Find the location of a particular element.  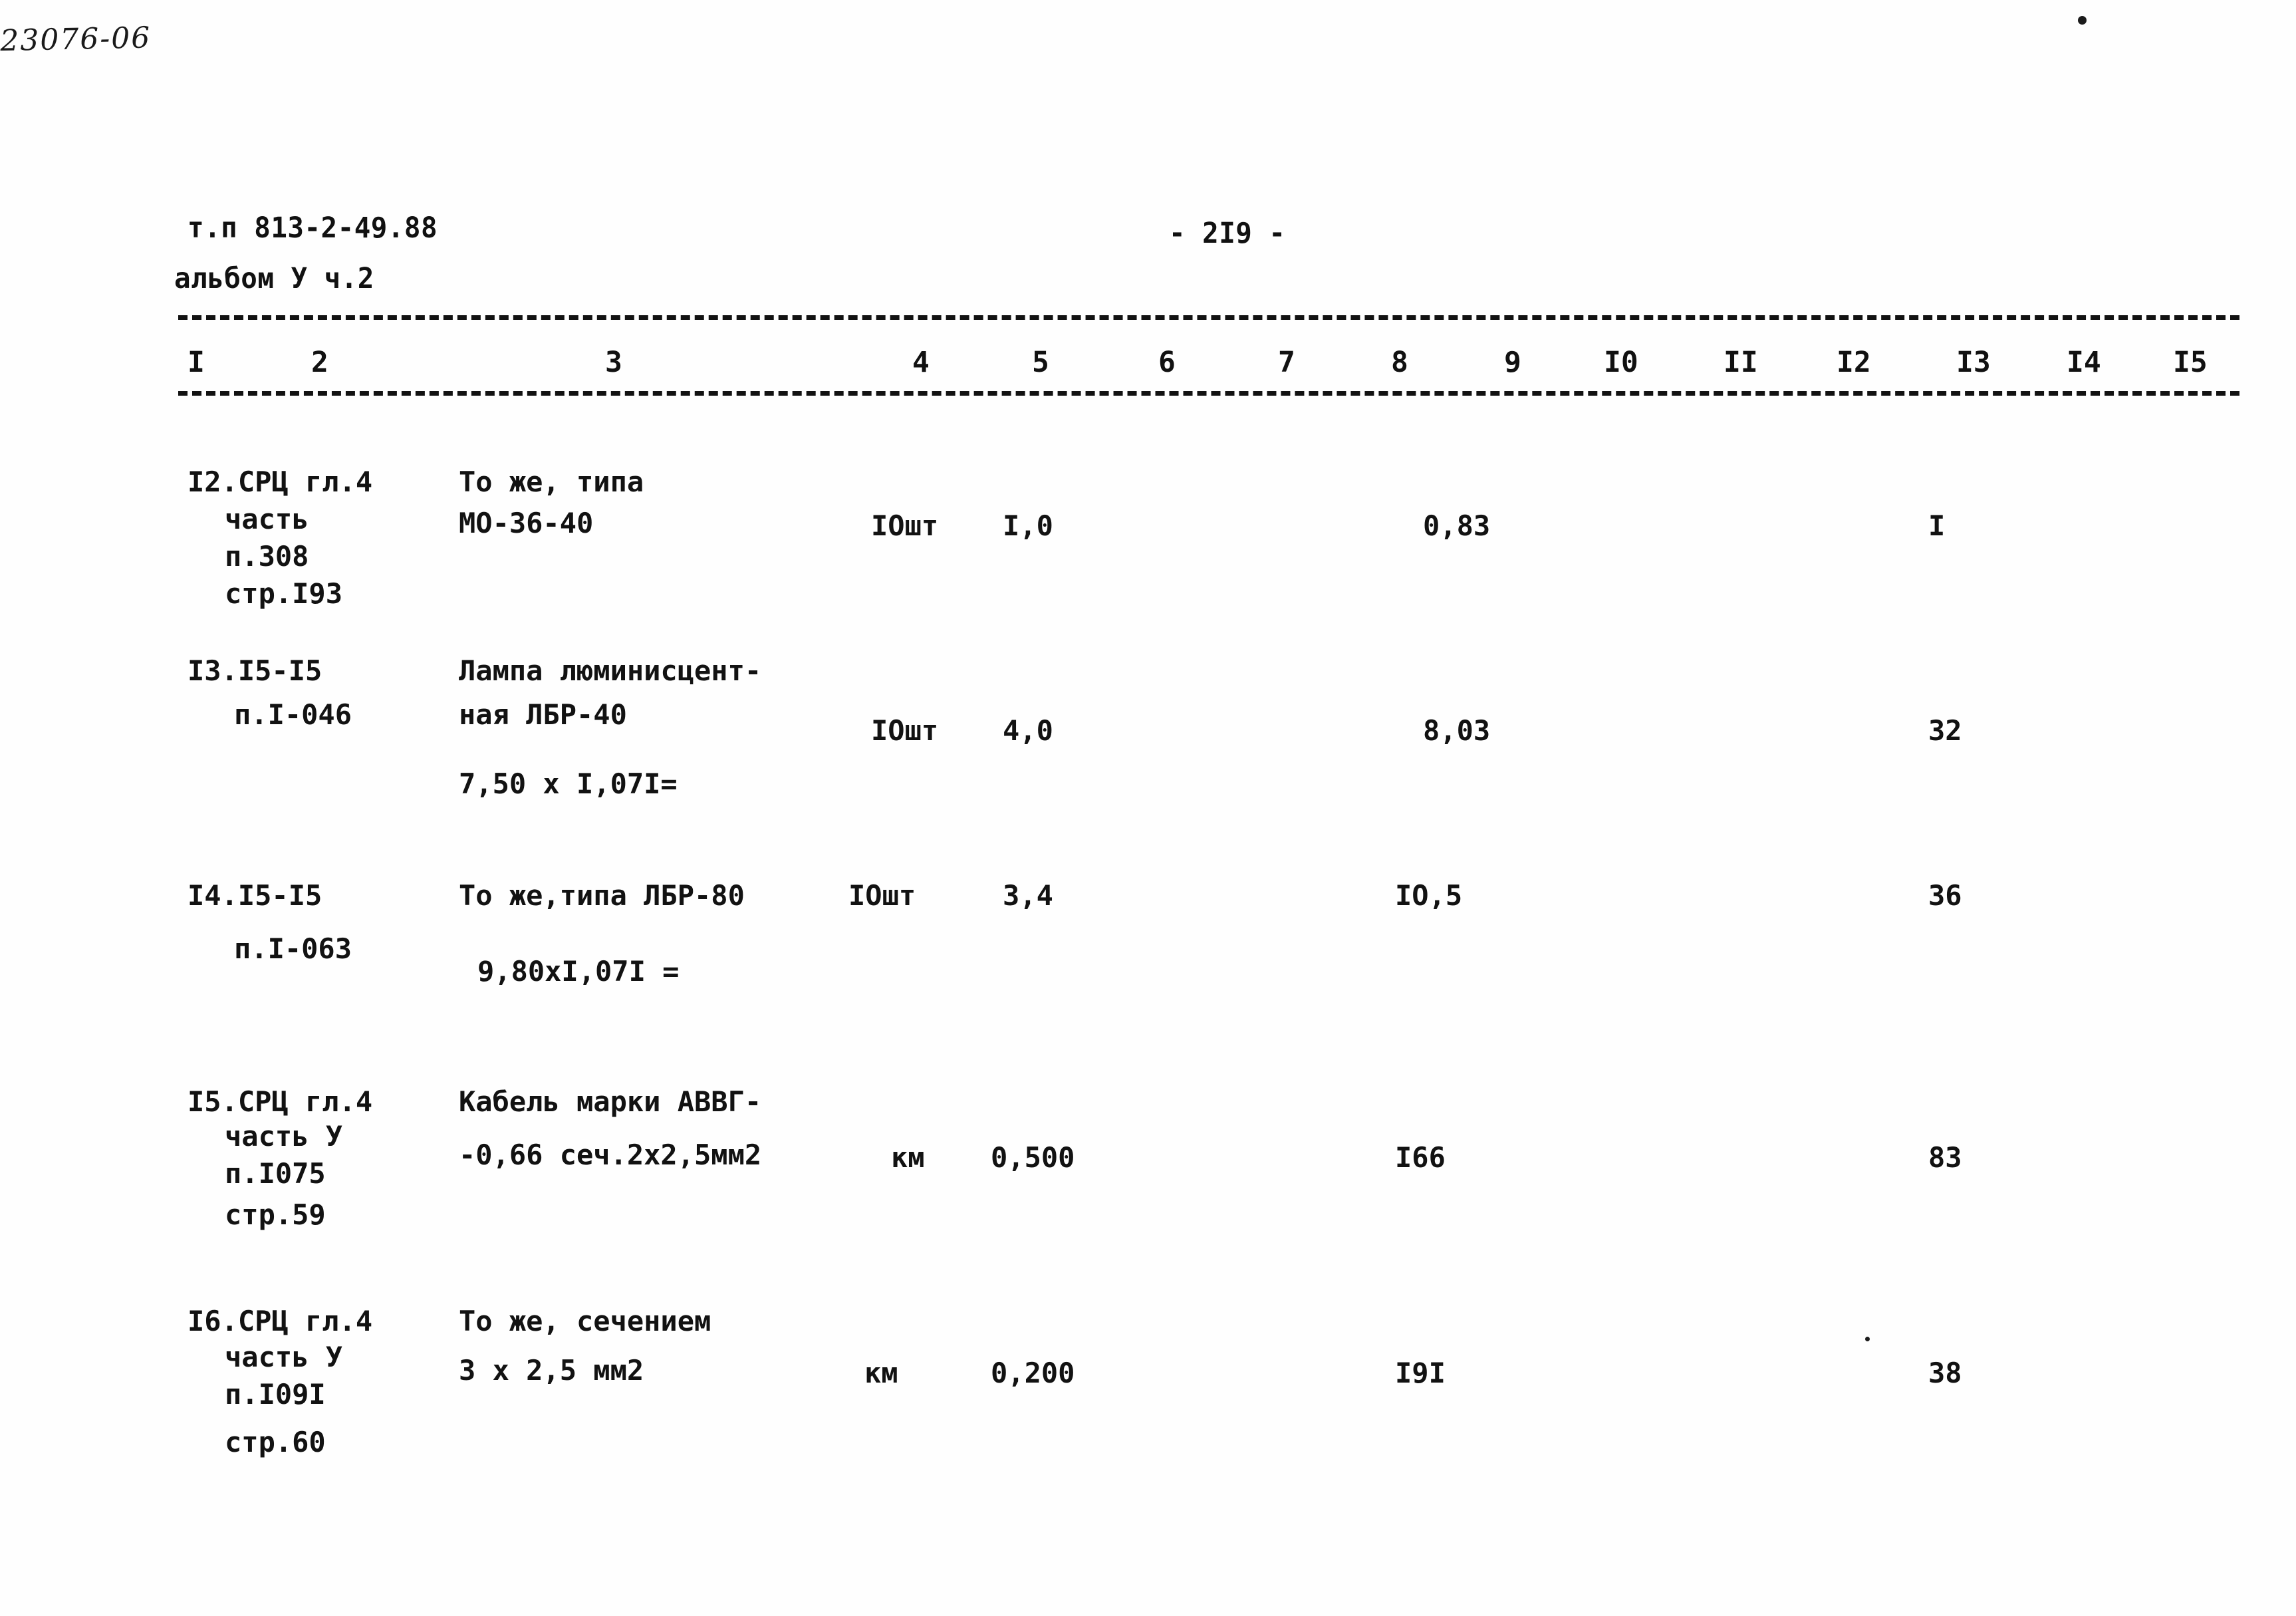

column-header-5: 5 is located at coordinates (1041, 362).